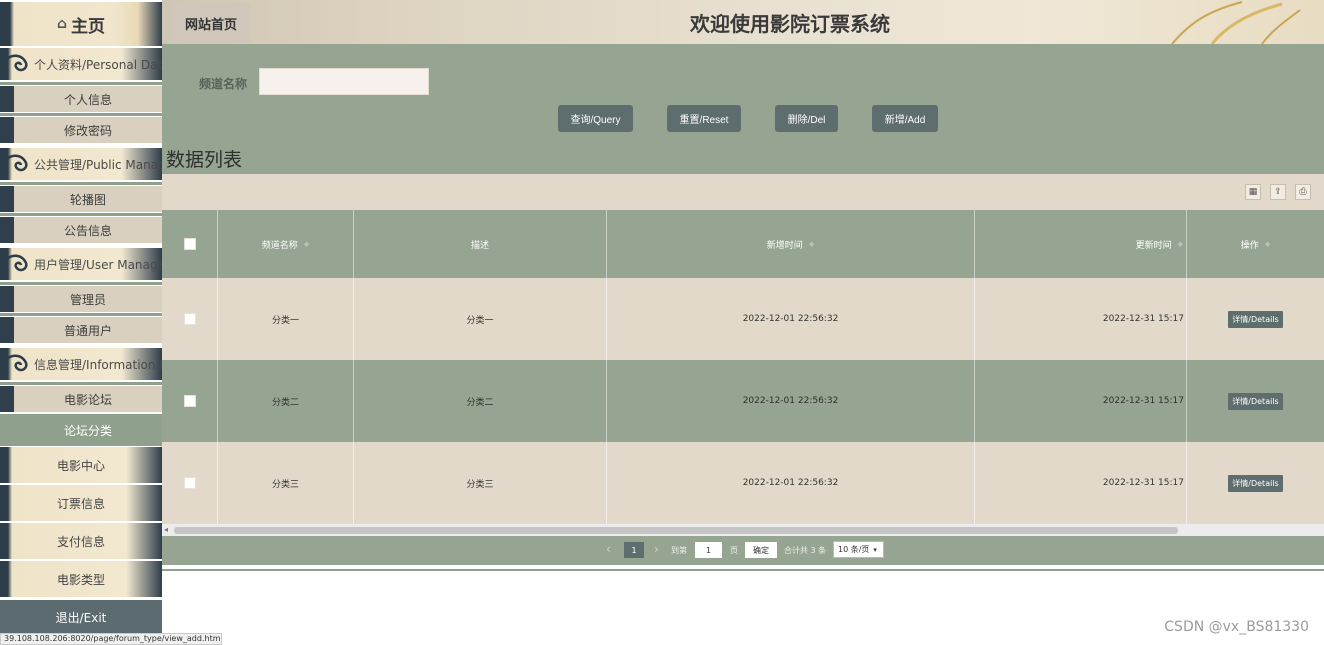  I want to click on exit-button: 退出/Exit, so click(81, 617).